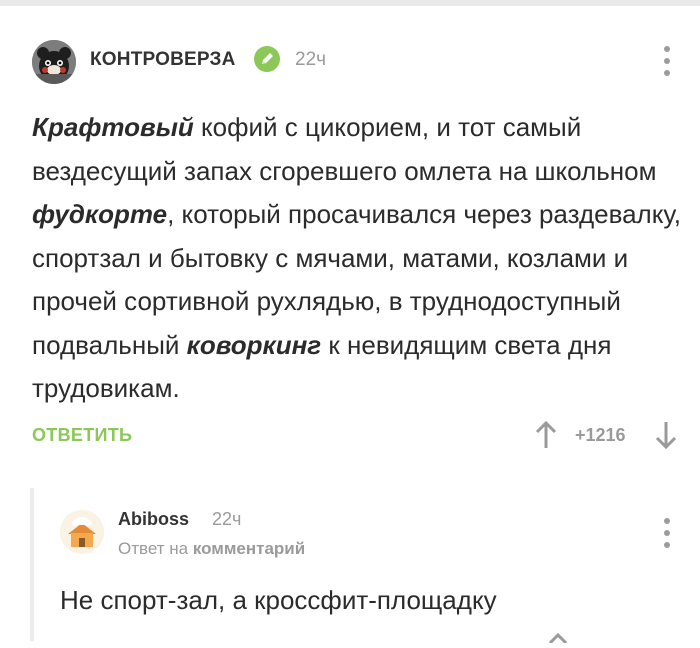 The height and width of the screenshot is (648, 700). What do you see at coordinates (249, 548) in the screenshot?
I see `reply-to-target: комментарий` at bounding box center [249, 548].